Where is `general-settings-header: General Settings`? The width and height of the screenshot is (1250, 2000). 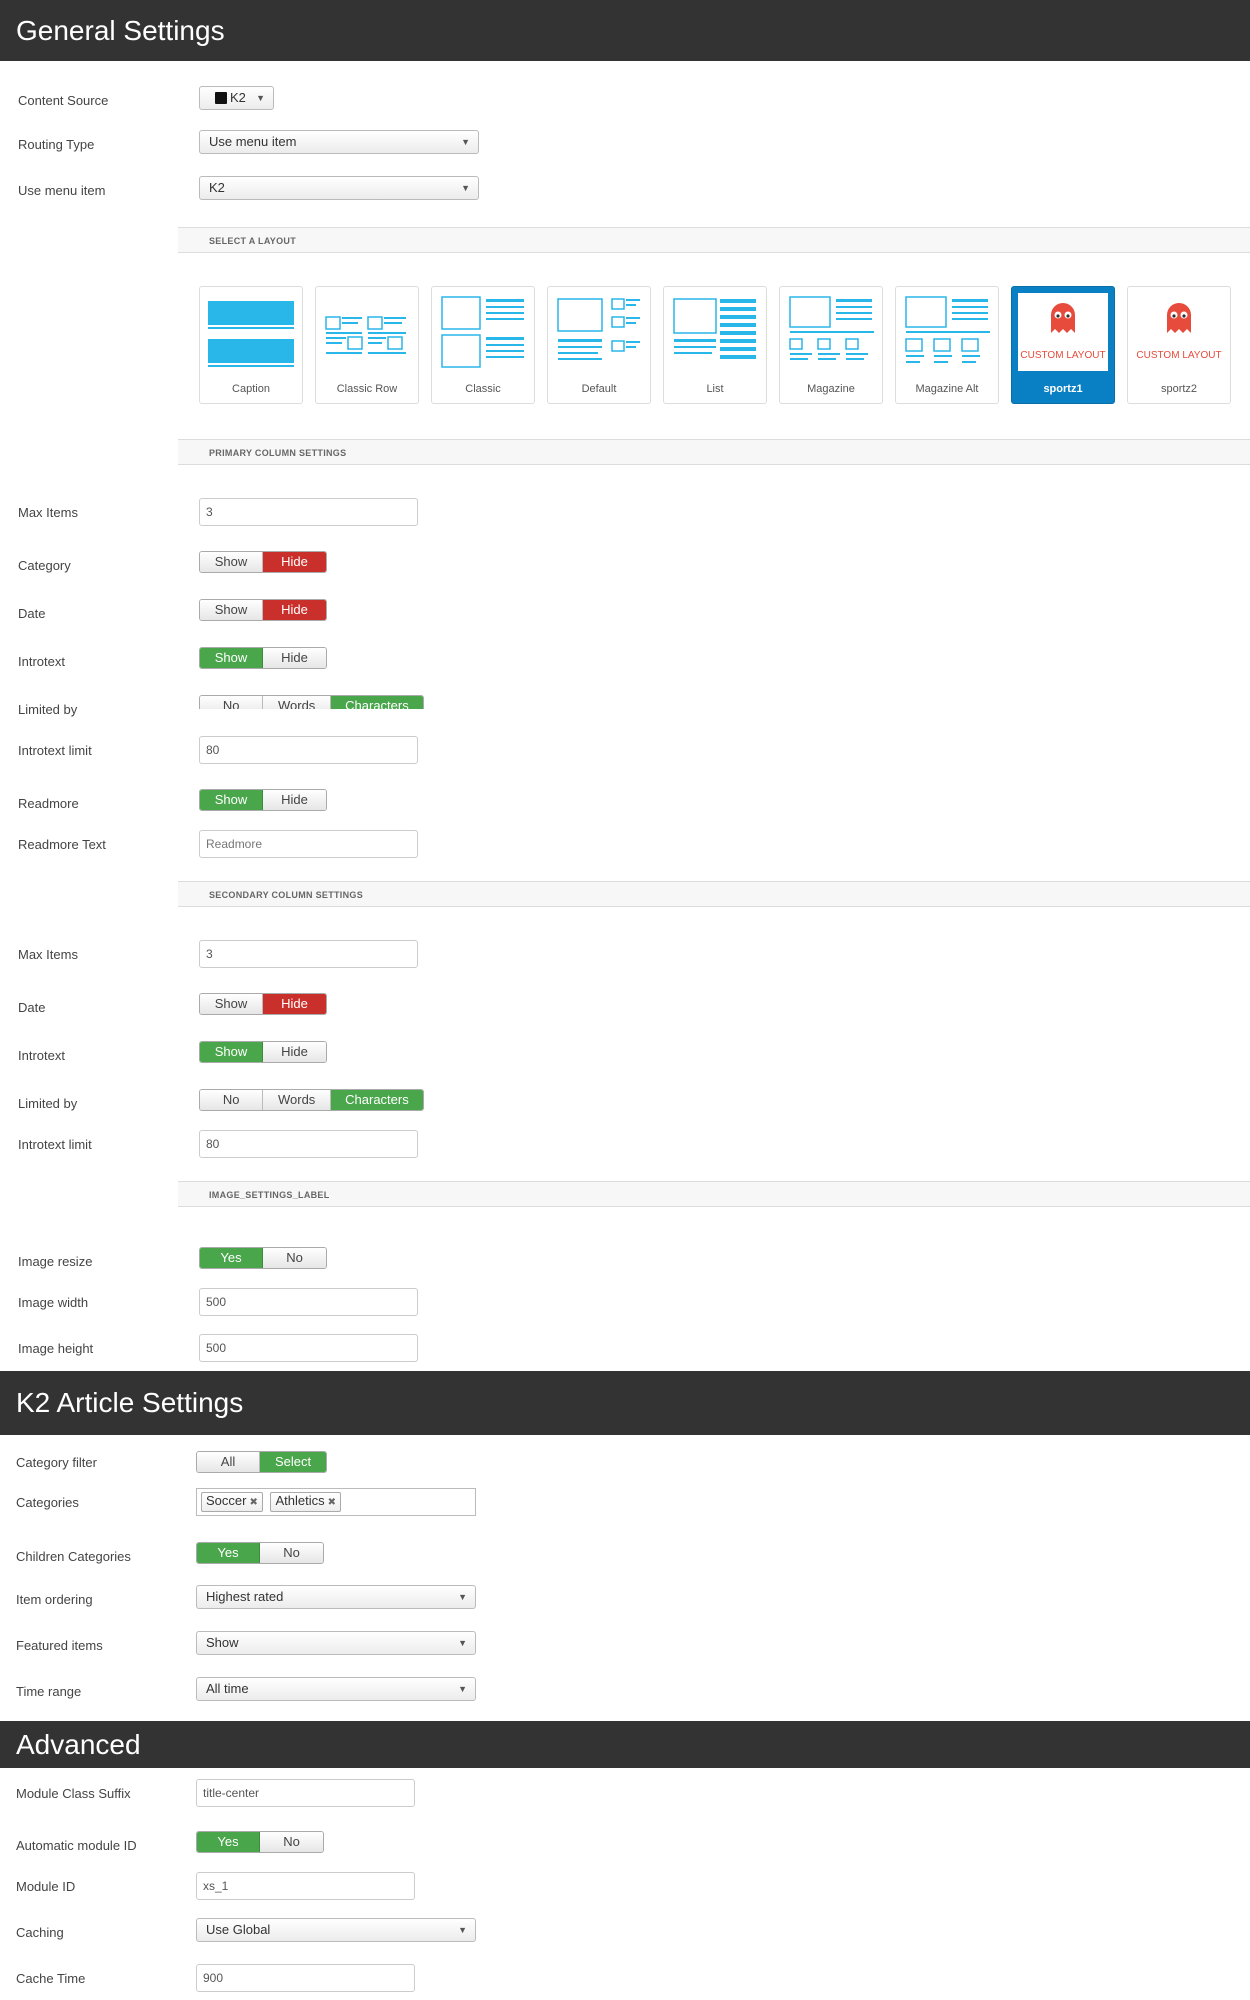
general-settings-header: General Settings is located at coordinates (625, 30).